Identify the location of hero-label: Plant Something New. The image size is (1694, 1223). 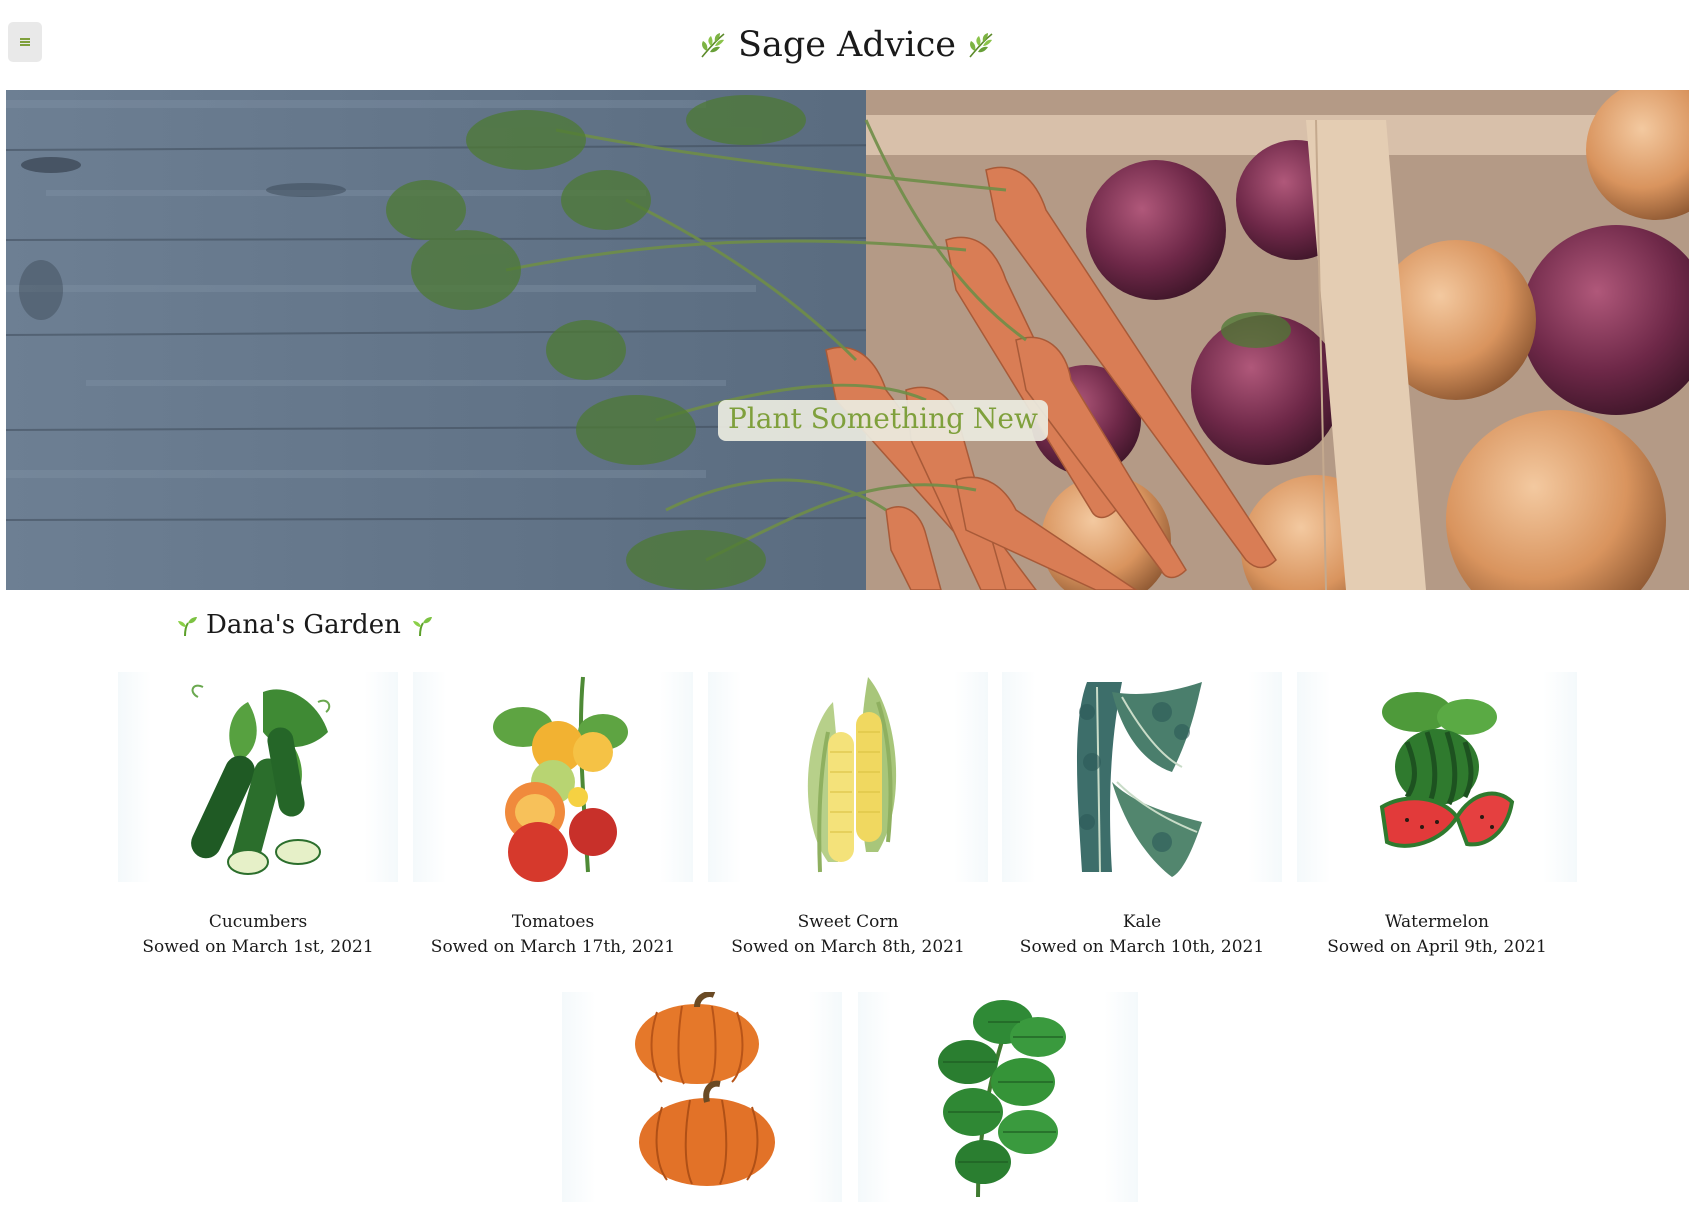
(883, 420).